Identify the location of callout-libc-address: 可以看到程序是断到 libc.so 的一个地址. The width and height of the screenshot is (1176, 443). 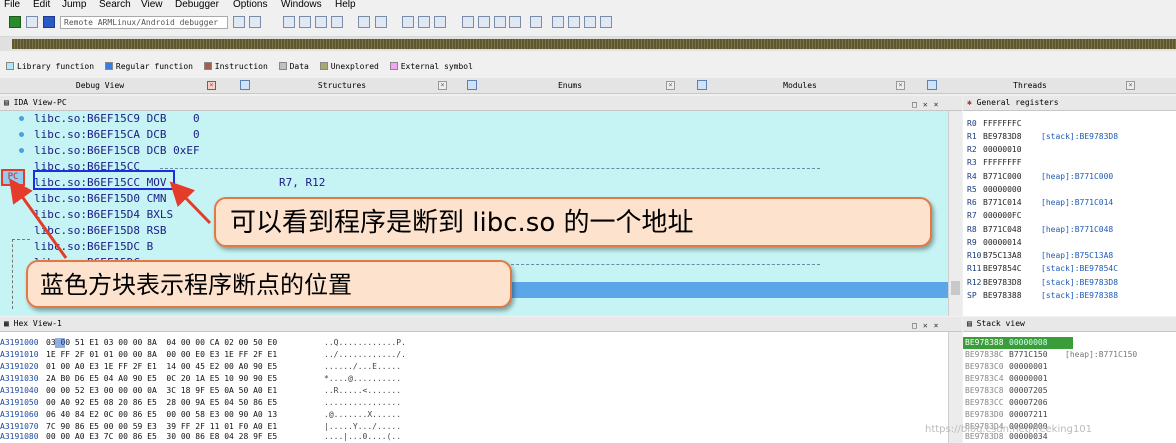
(573, 222).